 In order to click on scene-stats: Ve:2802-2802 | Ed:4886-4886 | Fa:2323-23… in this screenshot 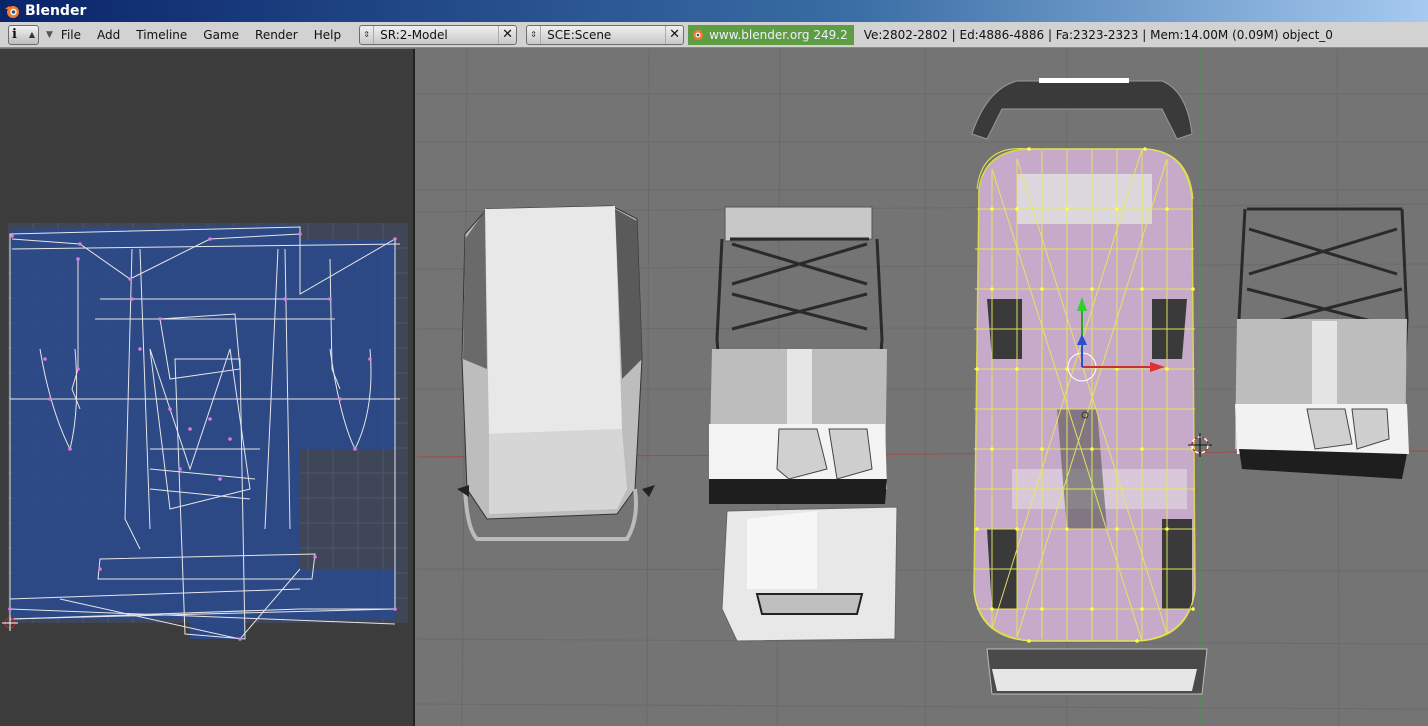, I will do `click(1098, 34)`.